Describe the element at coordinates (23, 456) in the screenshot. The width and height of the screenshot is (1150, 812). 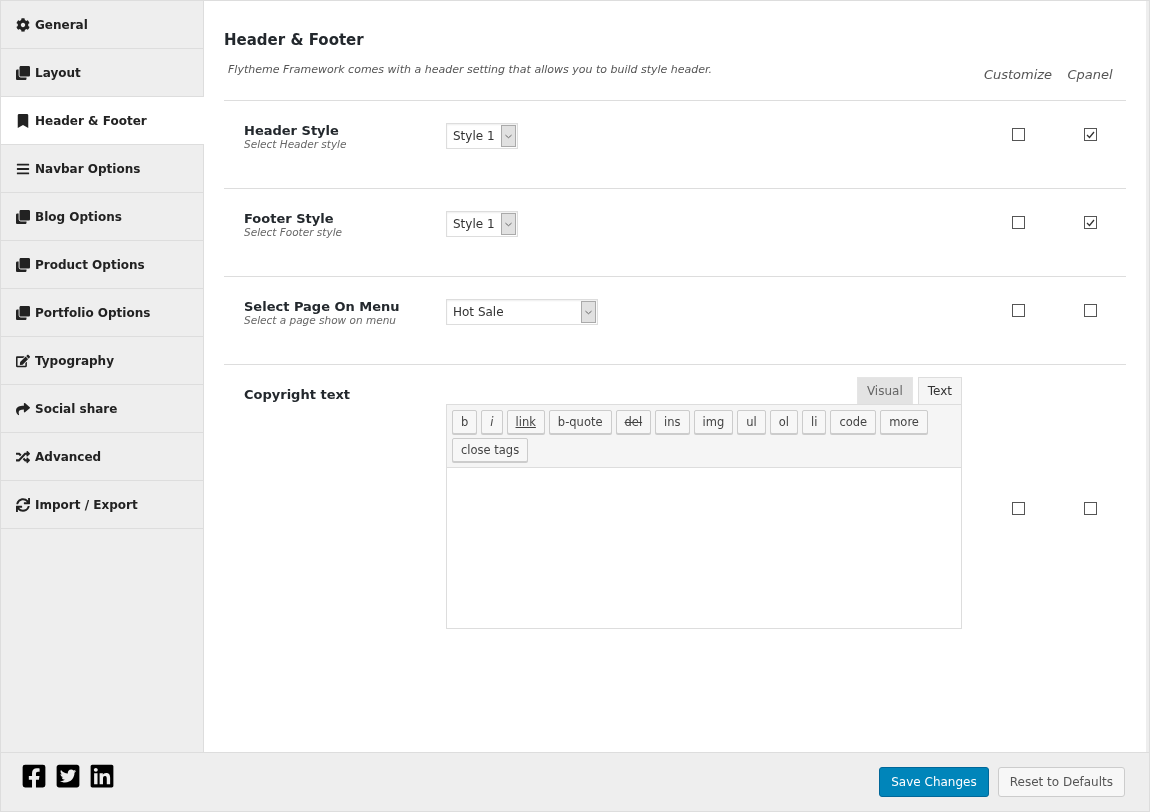
I see `shuffle-icon` at that location.